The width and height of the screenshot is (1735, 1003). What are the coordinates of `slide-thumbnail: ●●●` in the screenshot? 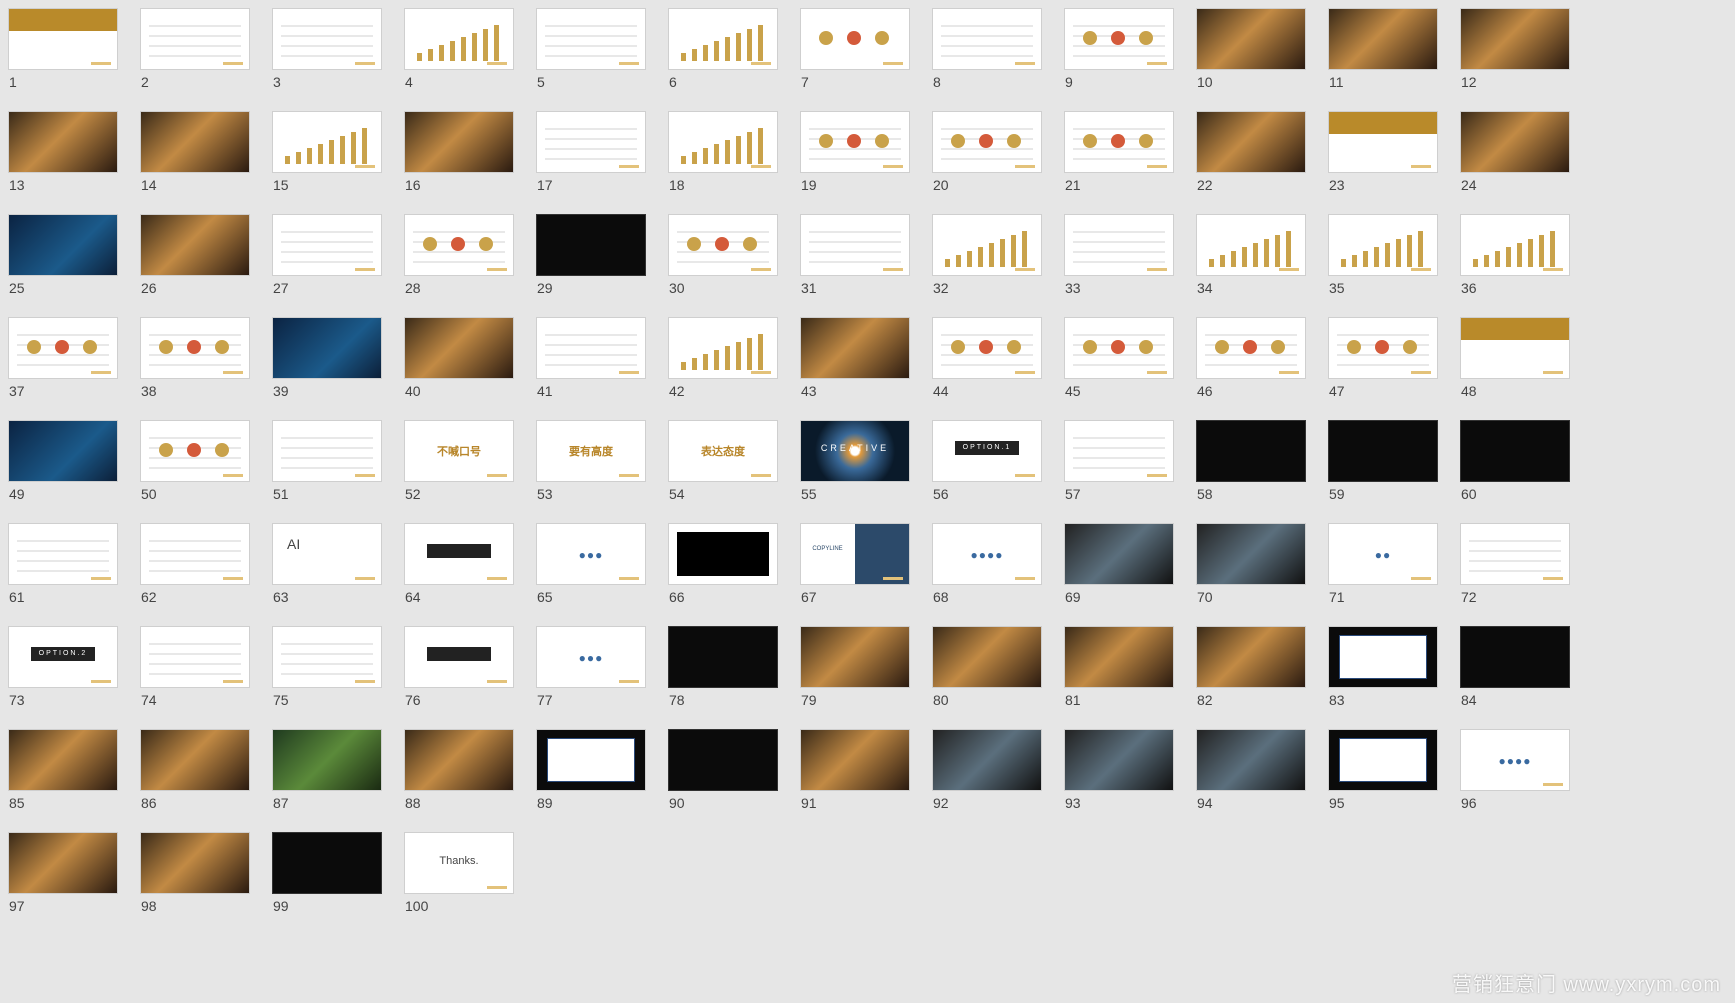 It's located at (591, 657).